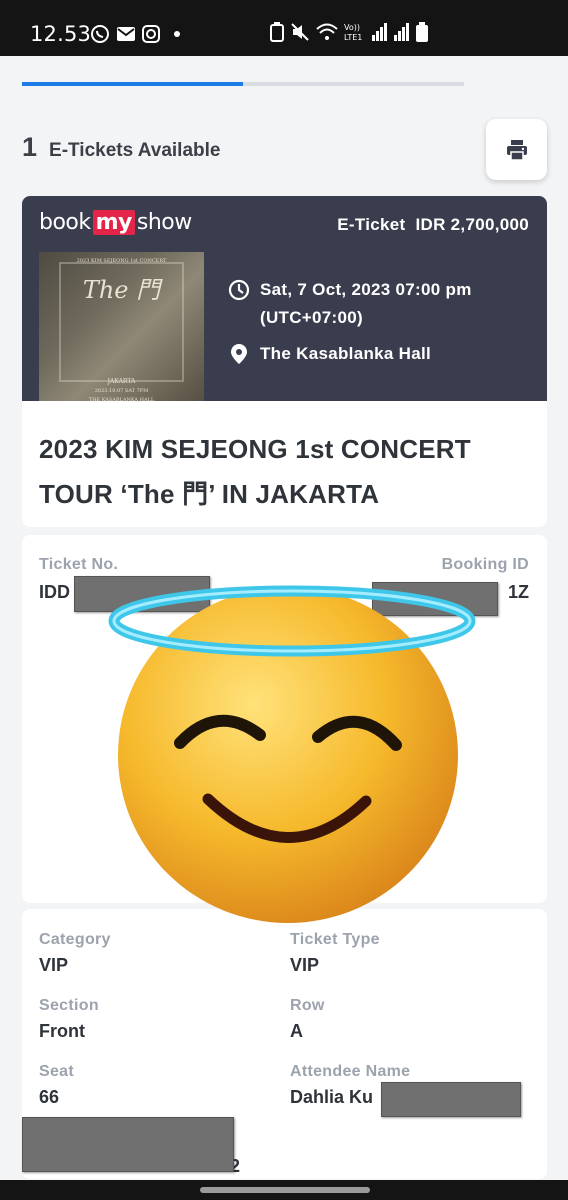 The height and width of the screenshot is (1200, 568). What do you see at coordinates (518, 592) in the screenshot?
I see `booking-id-value: 1Z` at bounding box center [518, 592].